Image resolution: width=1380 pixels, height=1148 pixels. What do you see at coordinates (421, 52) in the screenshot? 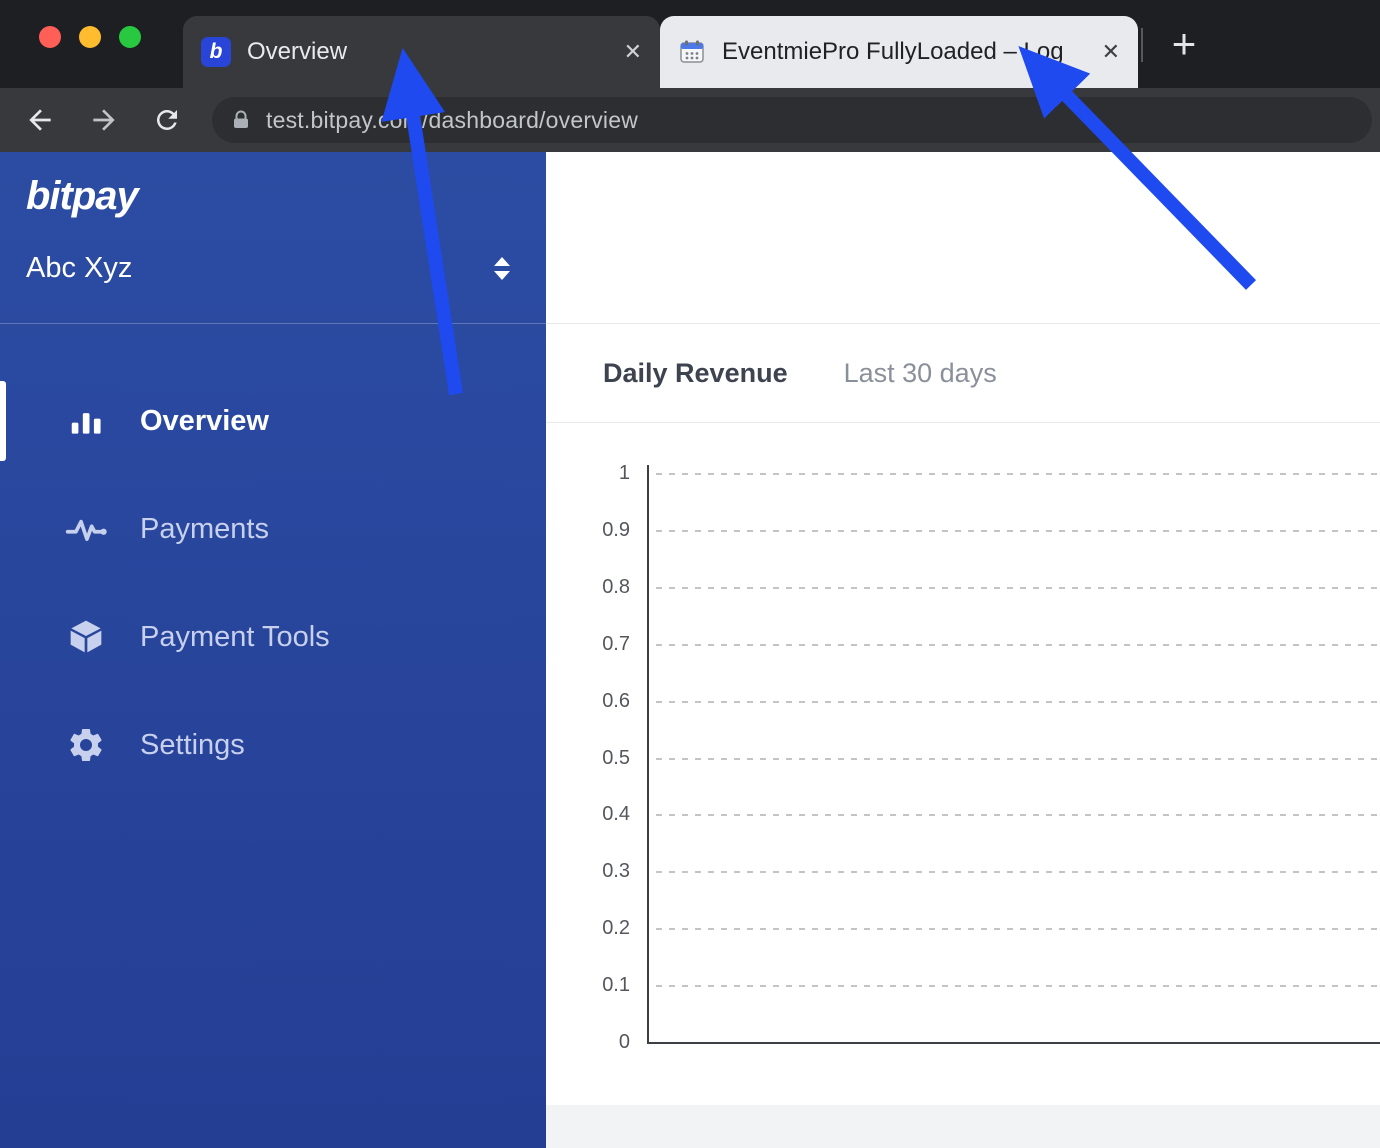
I see `tab-overview: b Overview ✕` at bounding box center [421, 52].